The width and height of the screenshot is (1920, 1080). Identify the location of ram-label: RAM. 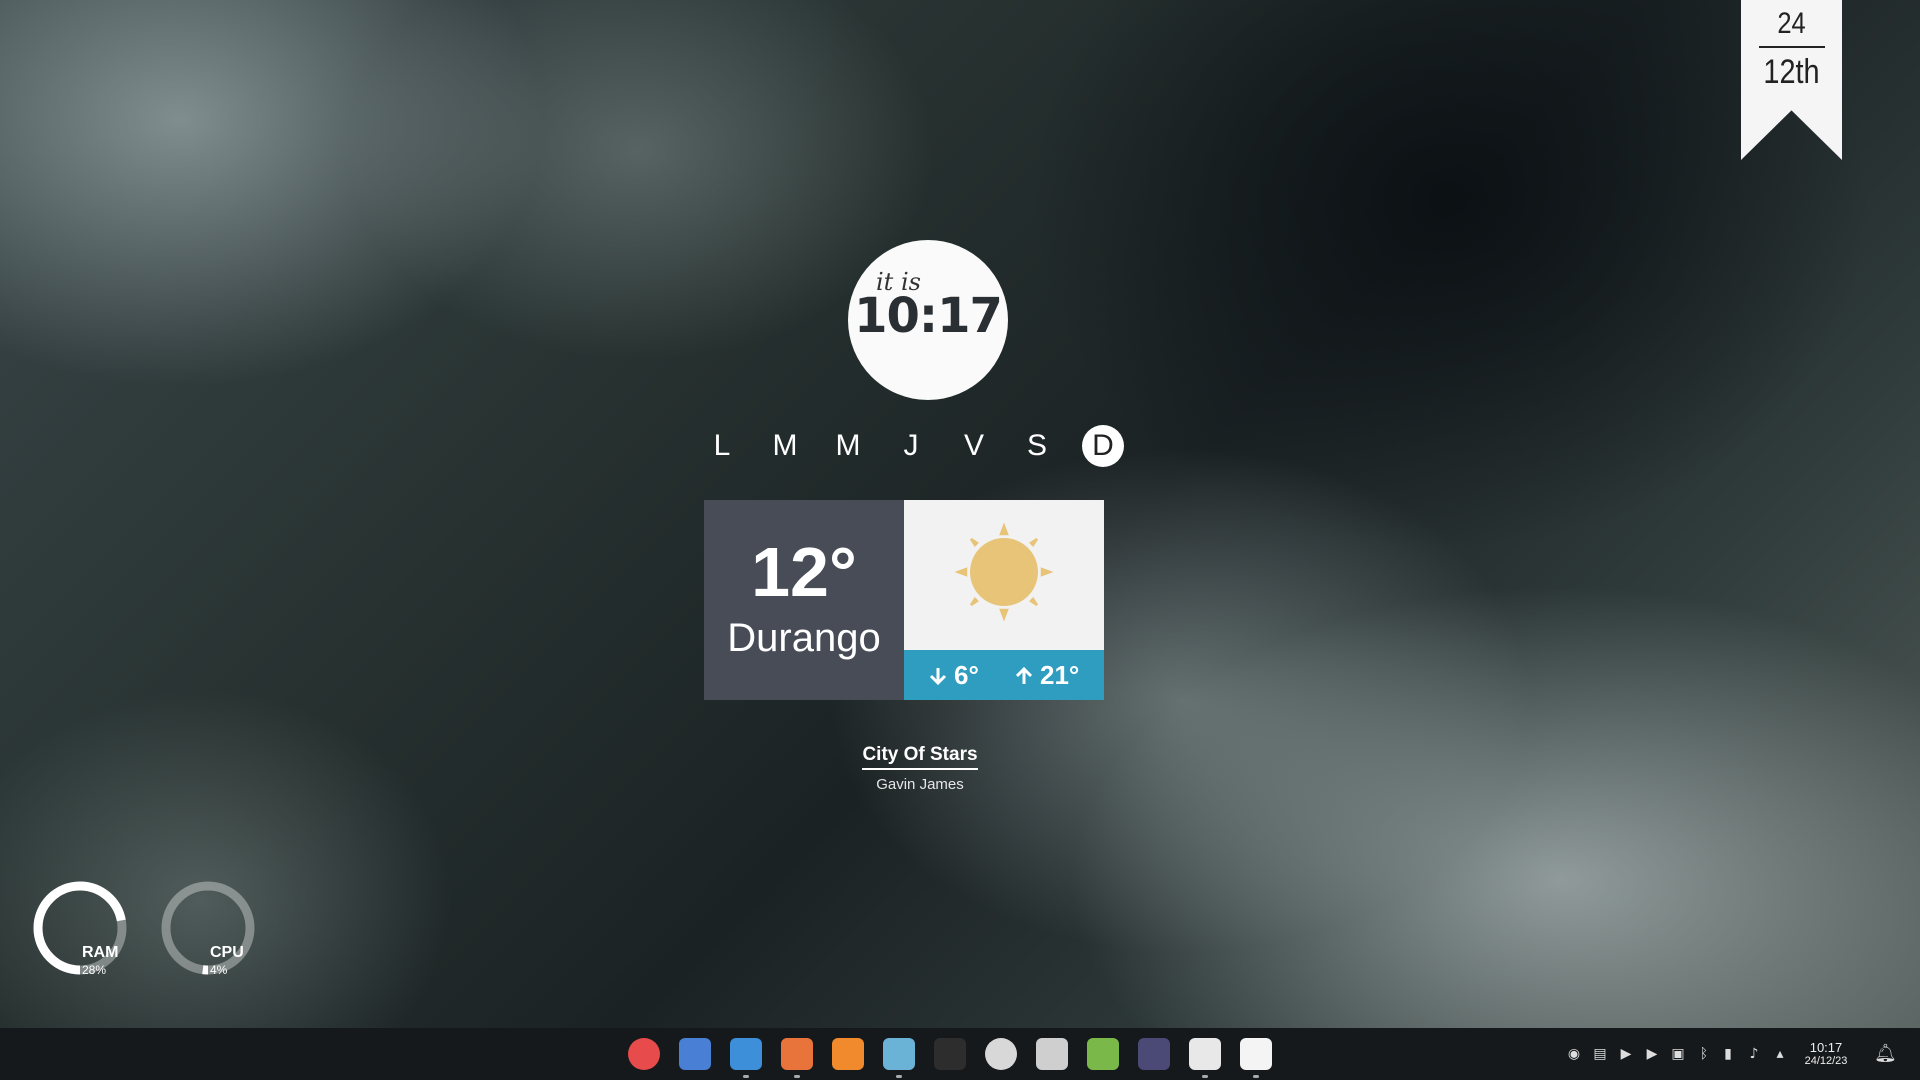
(100, 952).